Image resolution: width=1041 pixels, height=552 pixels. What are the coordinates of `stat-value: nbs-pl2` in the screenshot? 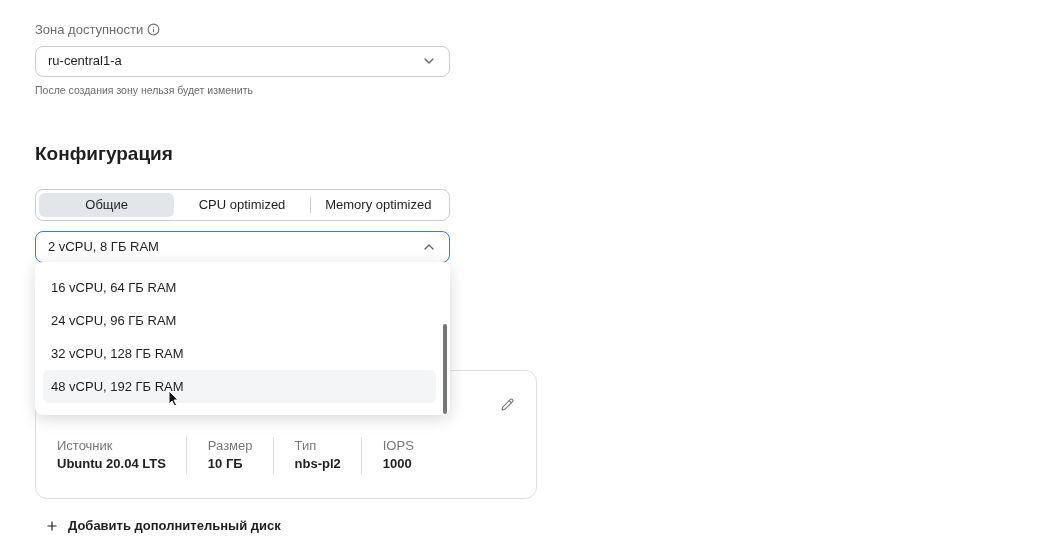 It's located at (317, 463).